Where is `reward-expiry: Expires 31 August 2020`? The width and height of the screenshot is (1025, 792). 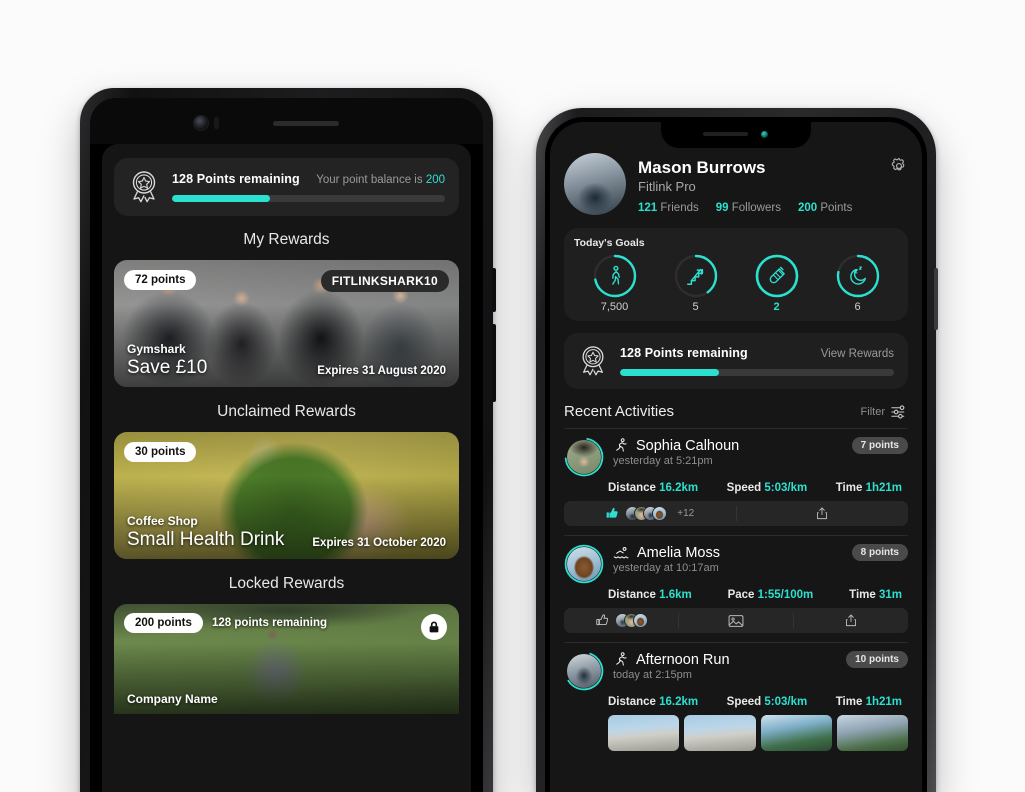 reward-expiry: Expires 31 August 2020 is located at coordinates (381, 371).